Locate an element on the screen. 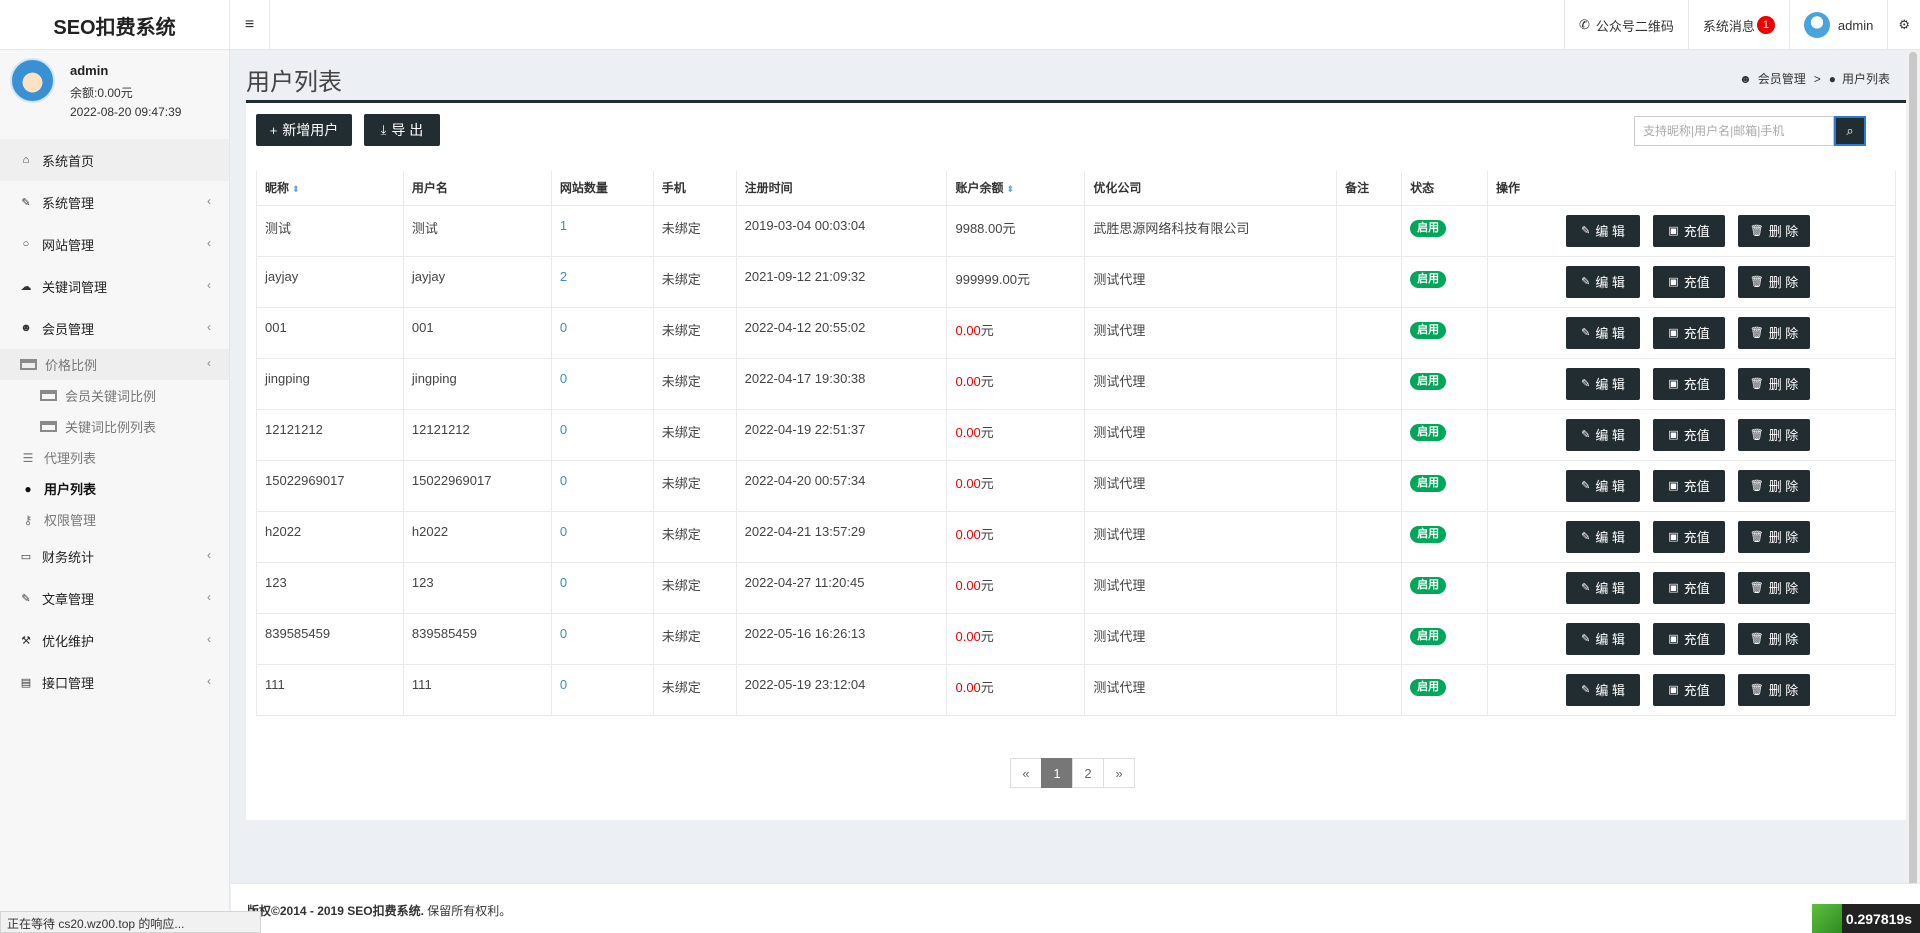 The image size is (1920, 933). scrollbar-thumb is located at coordinates (1913, 474).